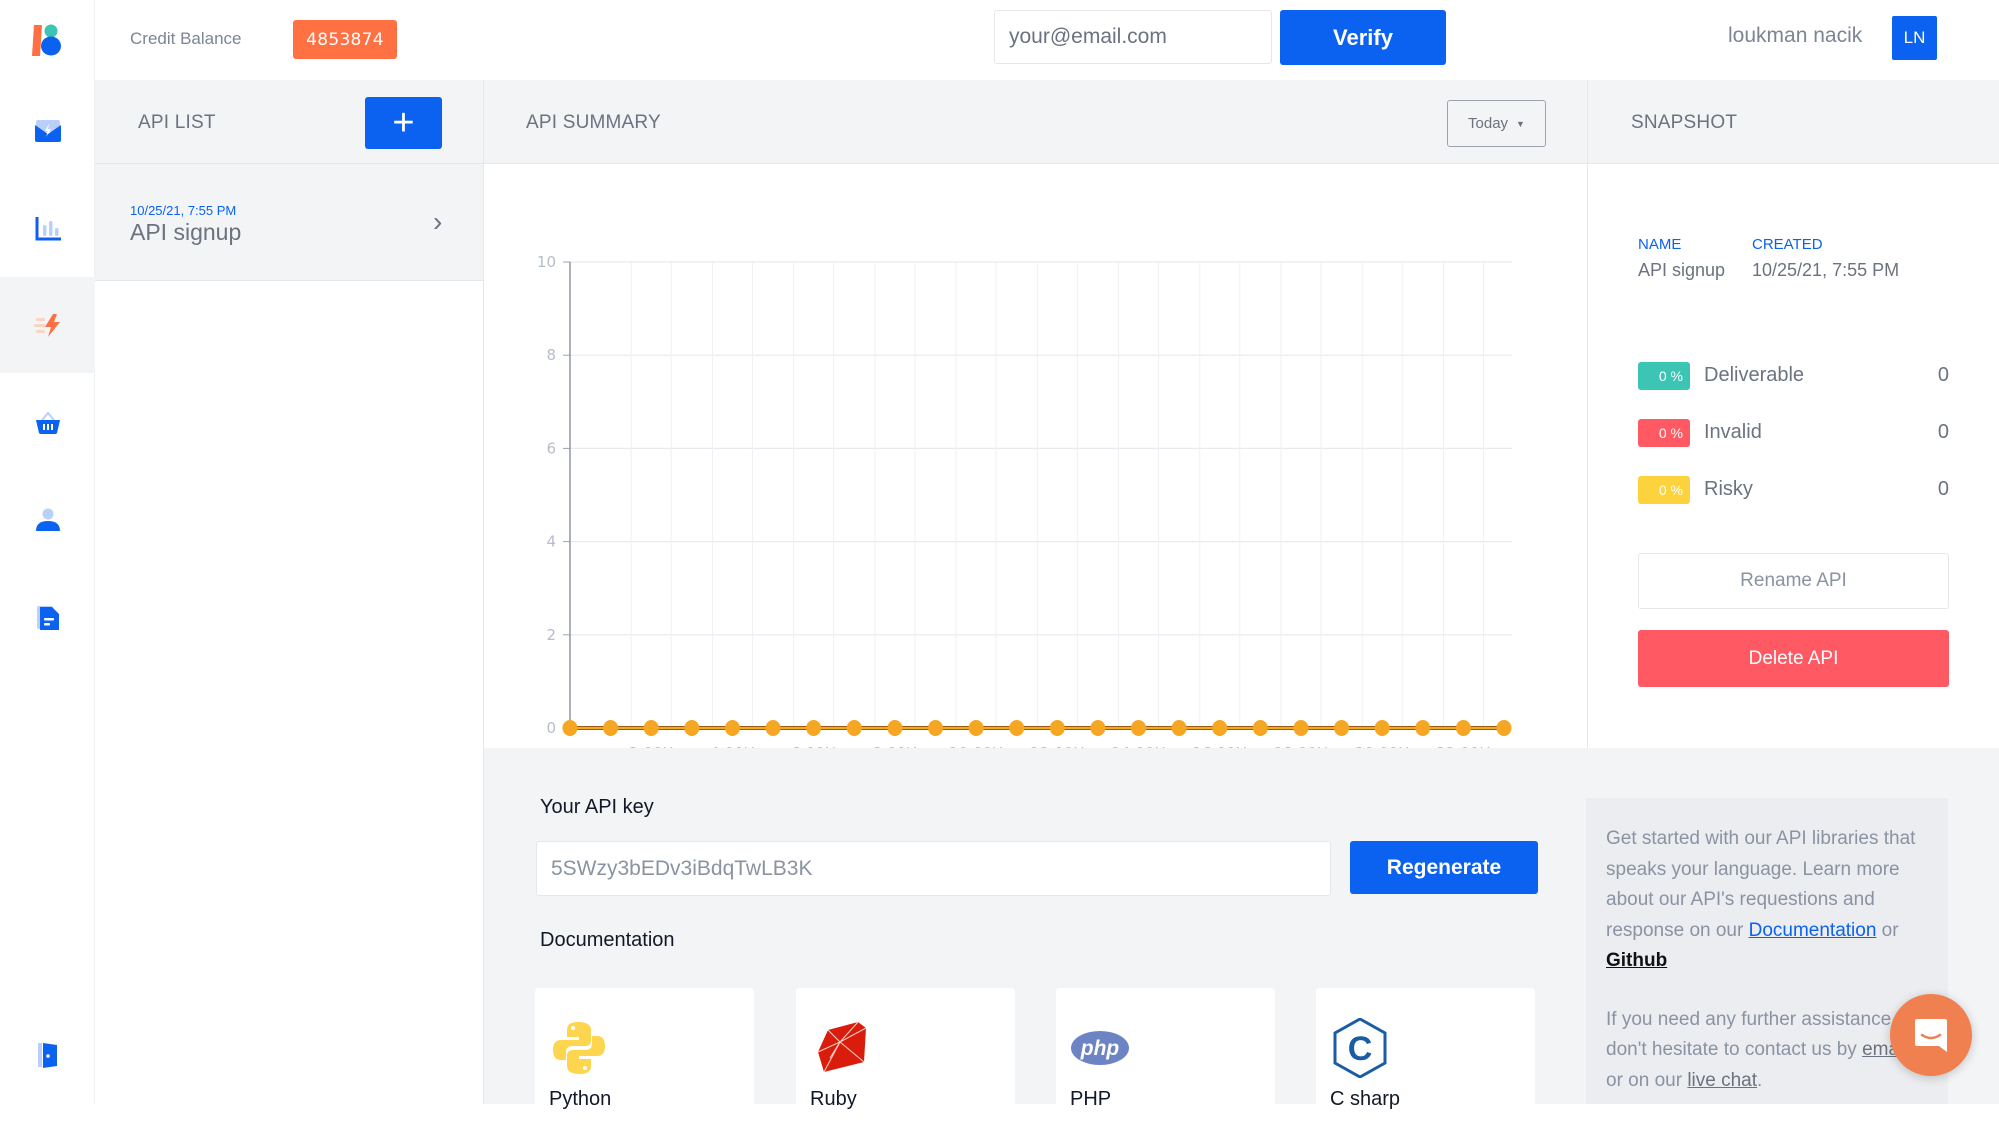  I want to click on y-tick-label: 2, so click(551, 635).